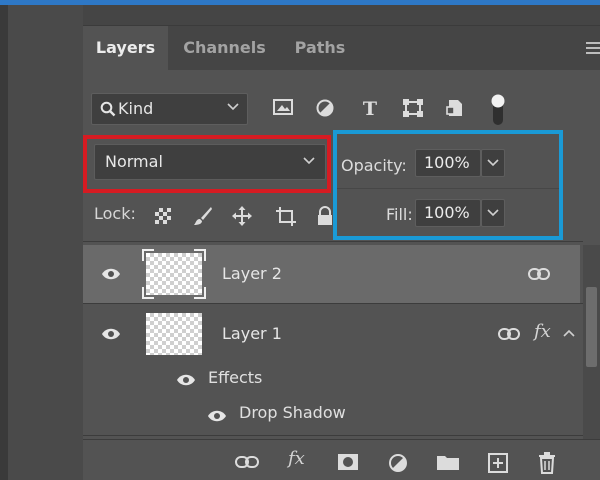  Describe the element at coordinates (286, 216) in the screenshot. I see `lock-artboard-icon` at that location.